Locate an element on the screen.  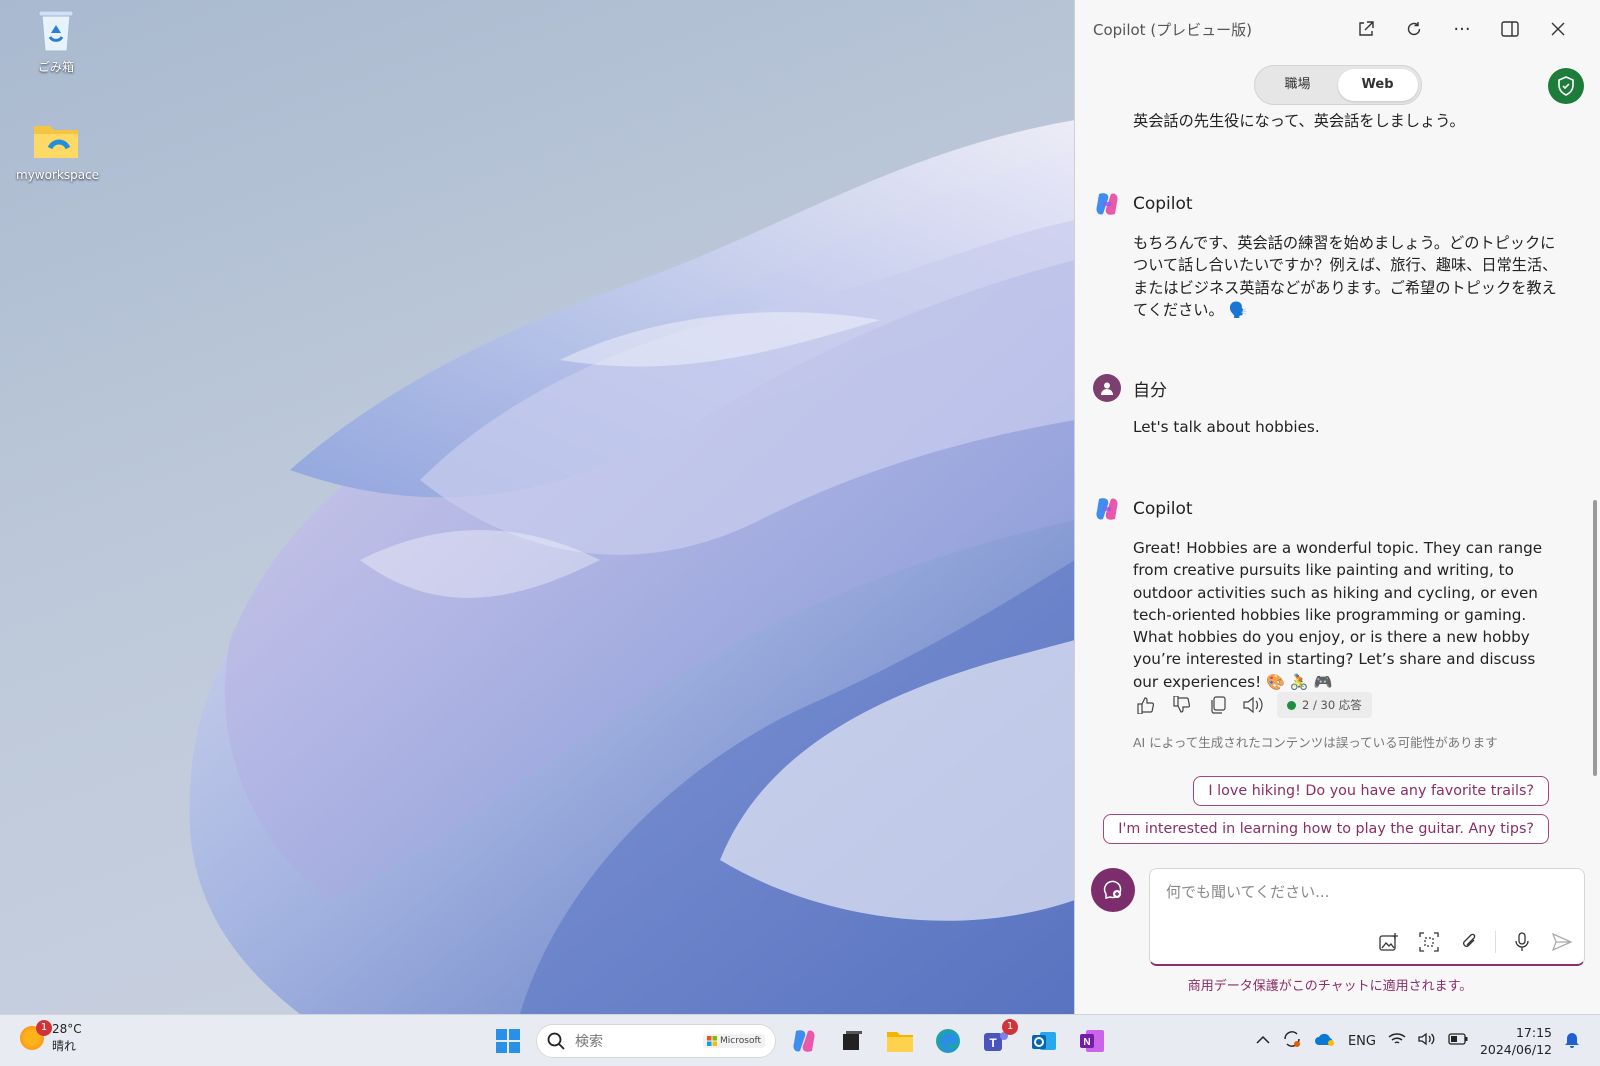
composer-tools is located at coordinates (1475, 942).